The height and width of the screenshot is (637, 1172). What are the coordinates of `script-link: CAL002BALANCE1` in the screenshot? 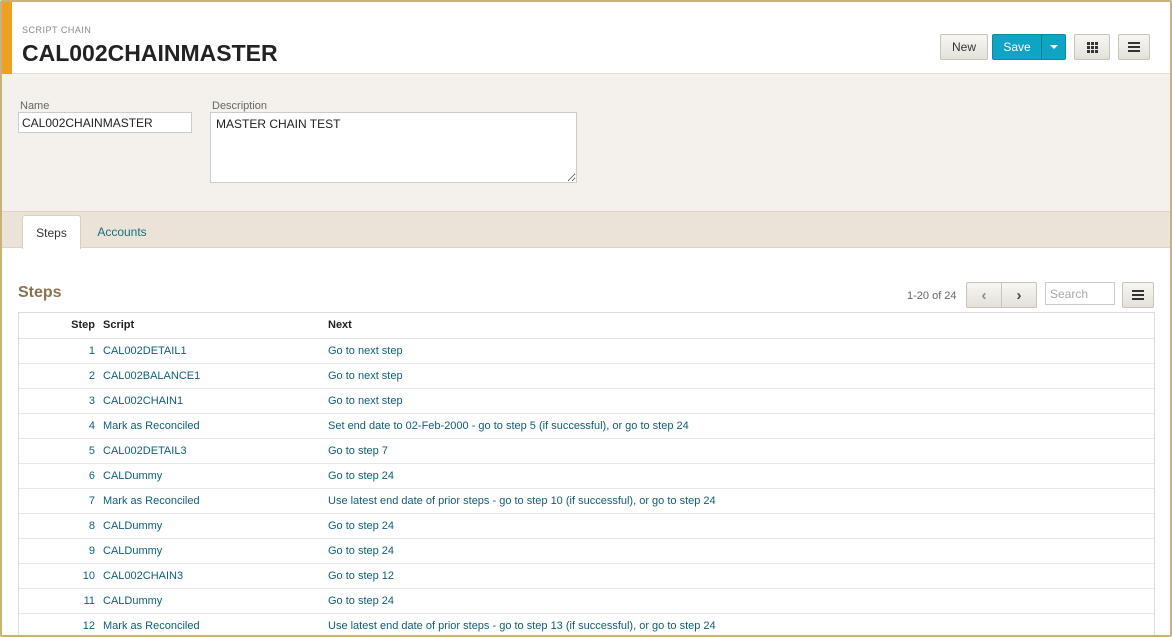 It's located at (211, 376).